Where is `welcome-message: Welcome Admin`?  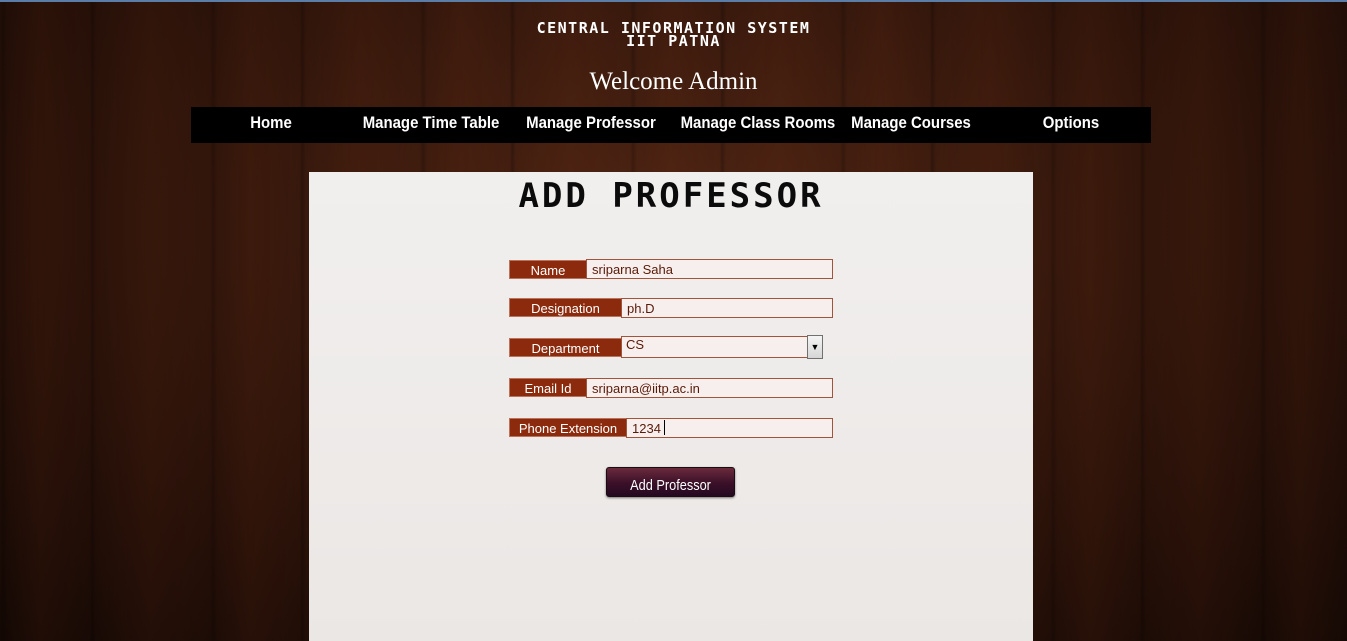 welcome-message: Welcome Admin is located at coordinates (673, 81).